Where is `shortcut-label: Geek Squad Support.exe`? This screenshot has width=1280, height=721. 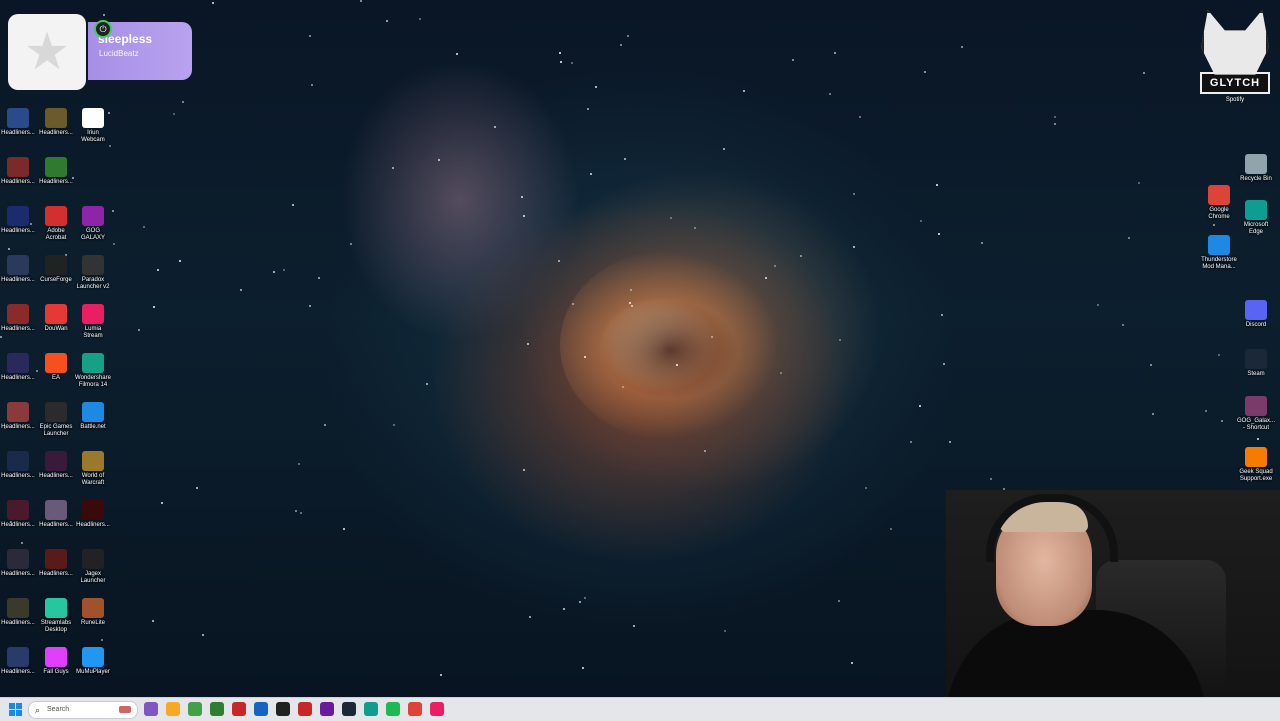 shortcut-label: Geek Squad Support.exe is located at coordinates (1256, 475).